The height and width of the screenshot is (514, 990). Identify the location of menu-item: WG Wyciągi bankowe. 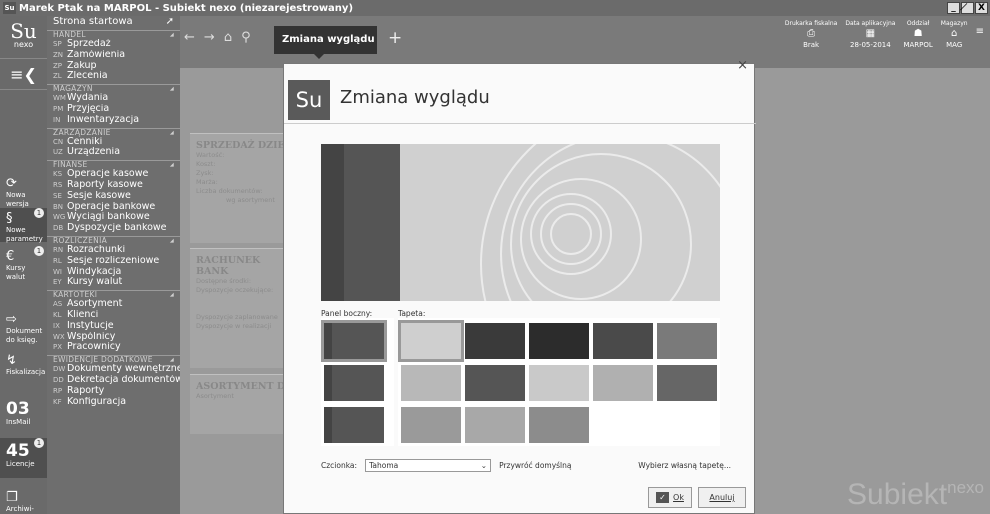
(113, 217).